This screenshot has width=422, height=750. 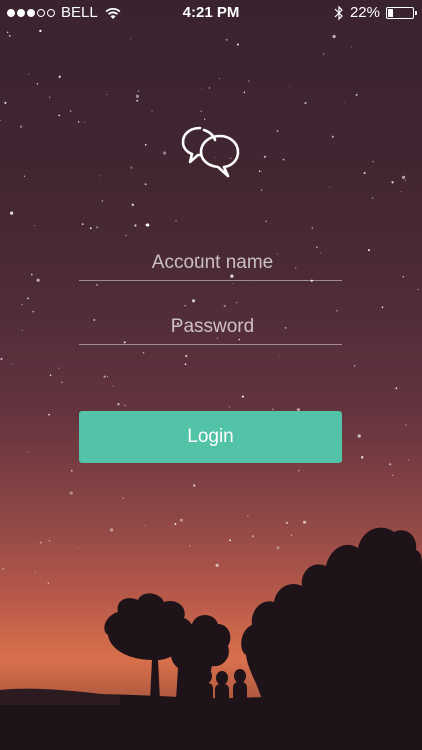 What do you see at coordinates (210, 437) in the screenshot?
I see `login-button: Login` at bounding box center [210, 437].